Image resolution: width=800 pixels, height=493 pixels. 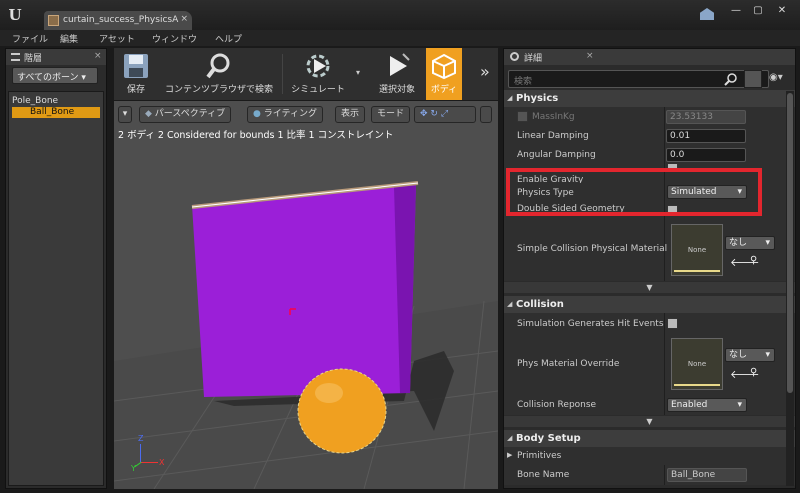 What do you see at coordinates (174, 38) in the screenshot?
I see `menu-window: ウィンドウ` at bounding box center [174, 38].